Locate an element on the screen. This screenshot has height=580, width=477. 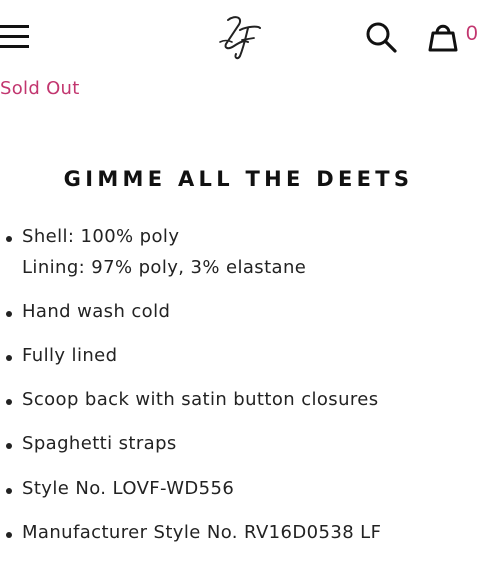
list-item: Fully lined is located at coordinates (238, 356).